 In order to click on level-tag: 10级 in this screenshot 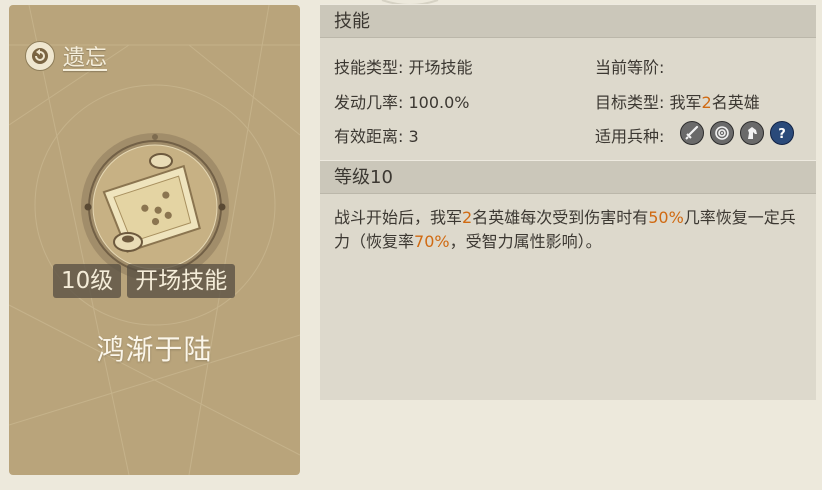, I will do `click(87, 281)`.